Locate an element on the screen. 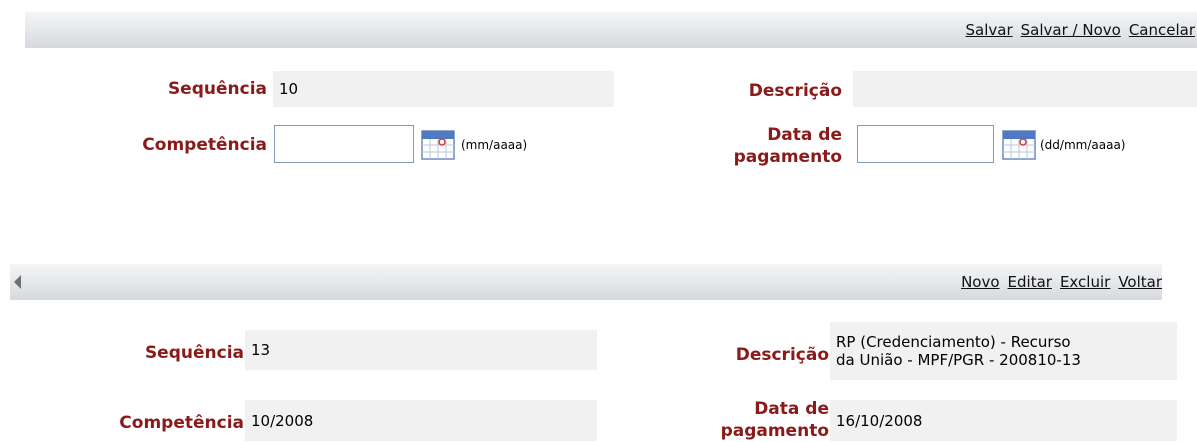 Image resolution: width=1197 pixels, height=442 pixels. view-sequencia-label: Sequência is located at coordinates (194, 353).